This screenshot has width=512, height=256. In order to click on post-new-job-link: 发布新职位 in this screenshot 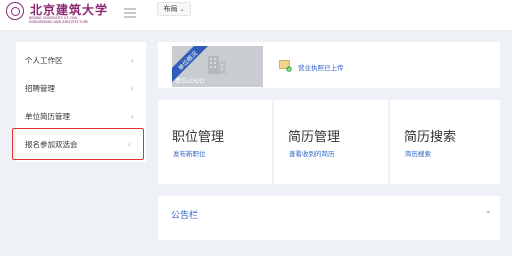, I will do `click(189, 153)`.